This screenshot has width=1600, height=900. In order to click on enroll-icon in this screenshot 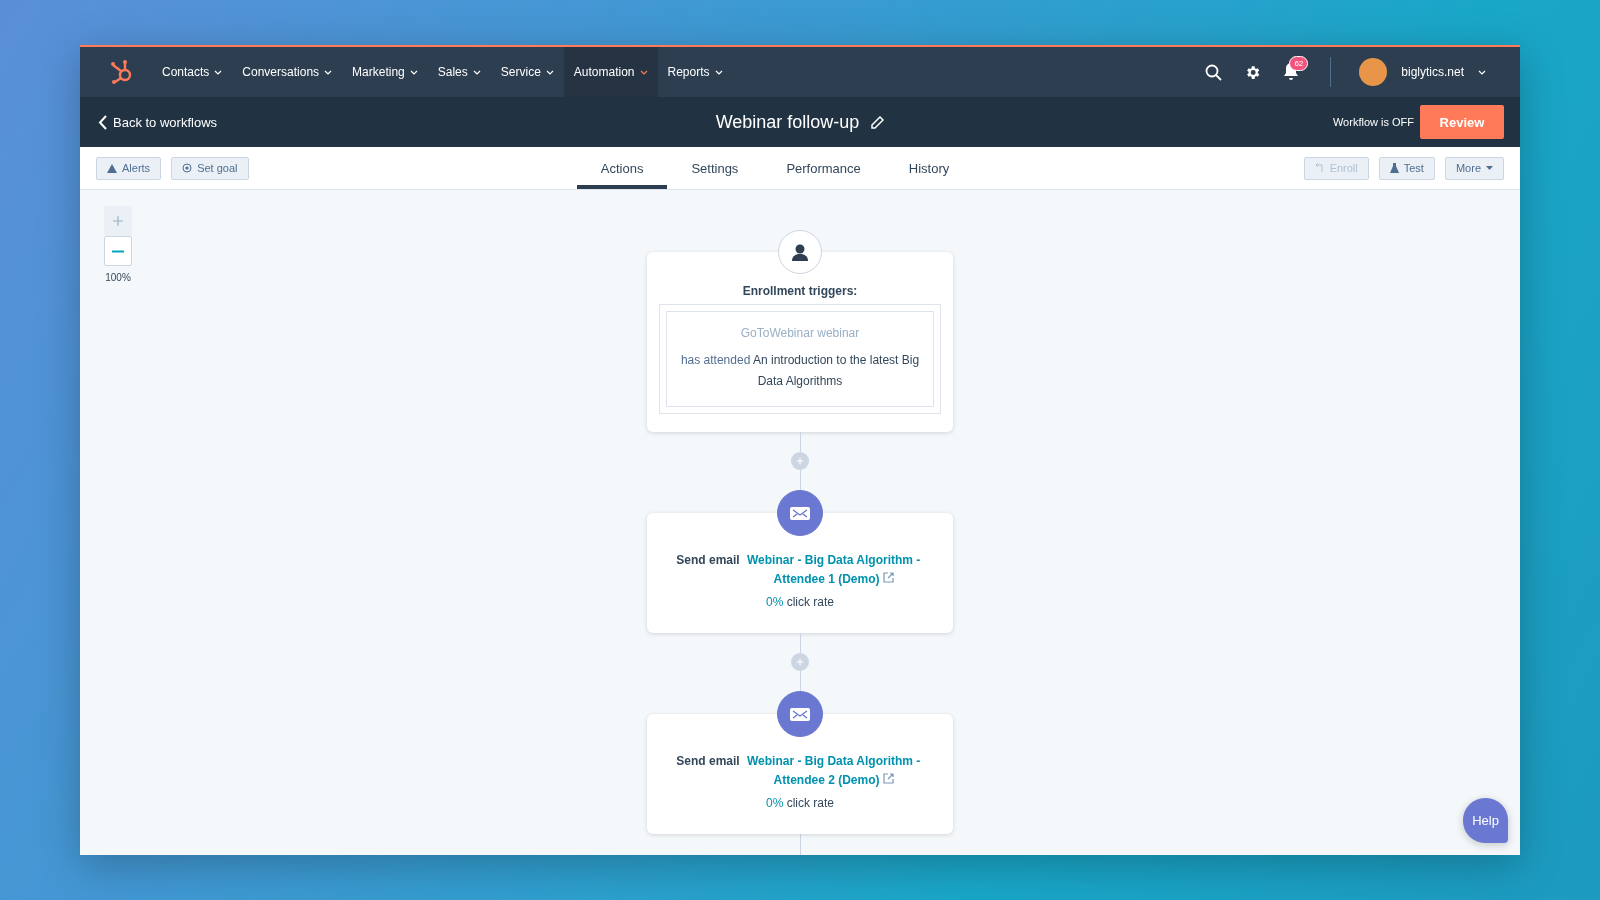, I will do `click(1319, 168)`.